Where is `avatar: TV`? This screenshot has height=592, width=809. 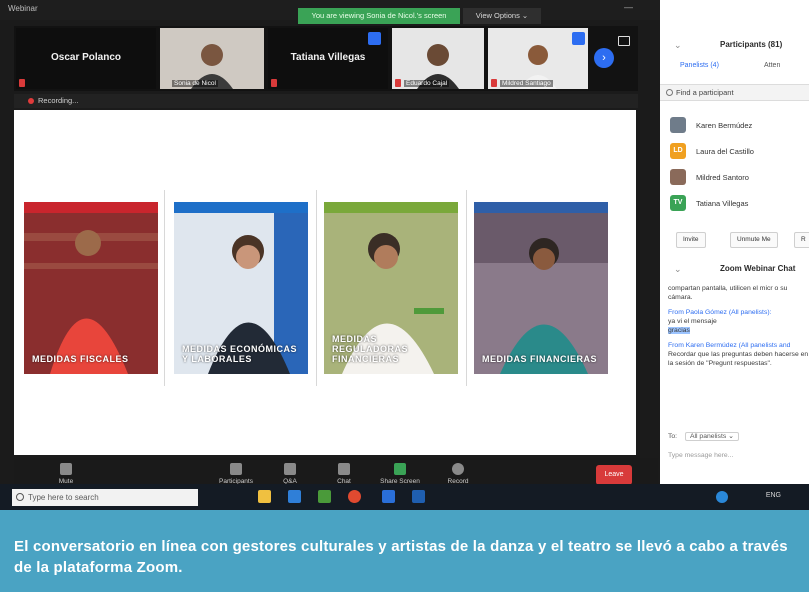 avatar: TV is located at coordinates (678, 203).